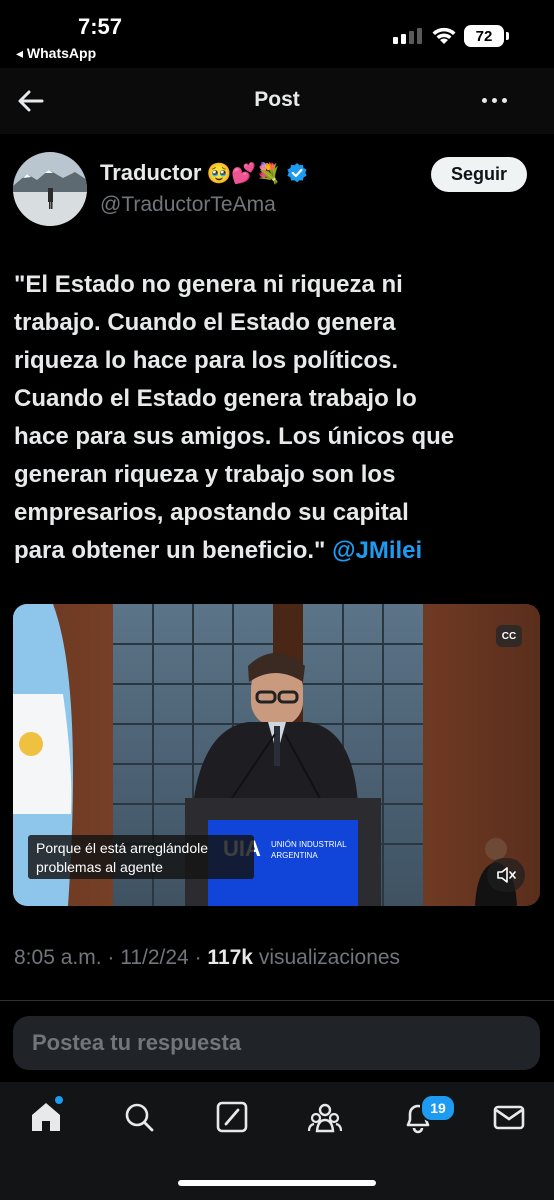 The image size is (554, 1200). I want to click on avatar, so click(50, 189).